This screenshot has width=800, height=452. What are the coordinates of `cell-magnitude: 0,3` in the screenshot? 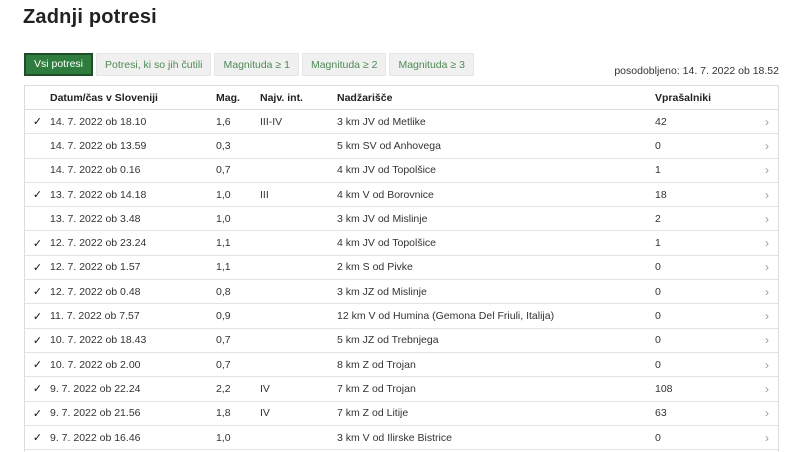 It's located at (238, 146).